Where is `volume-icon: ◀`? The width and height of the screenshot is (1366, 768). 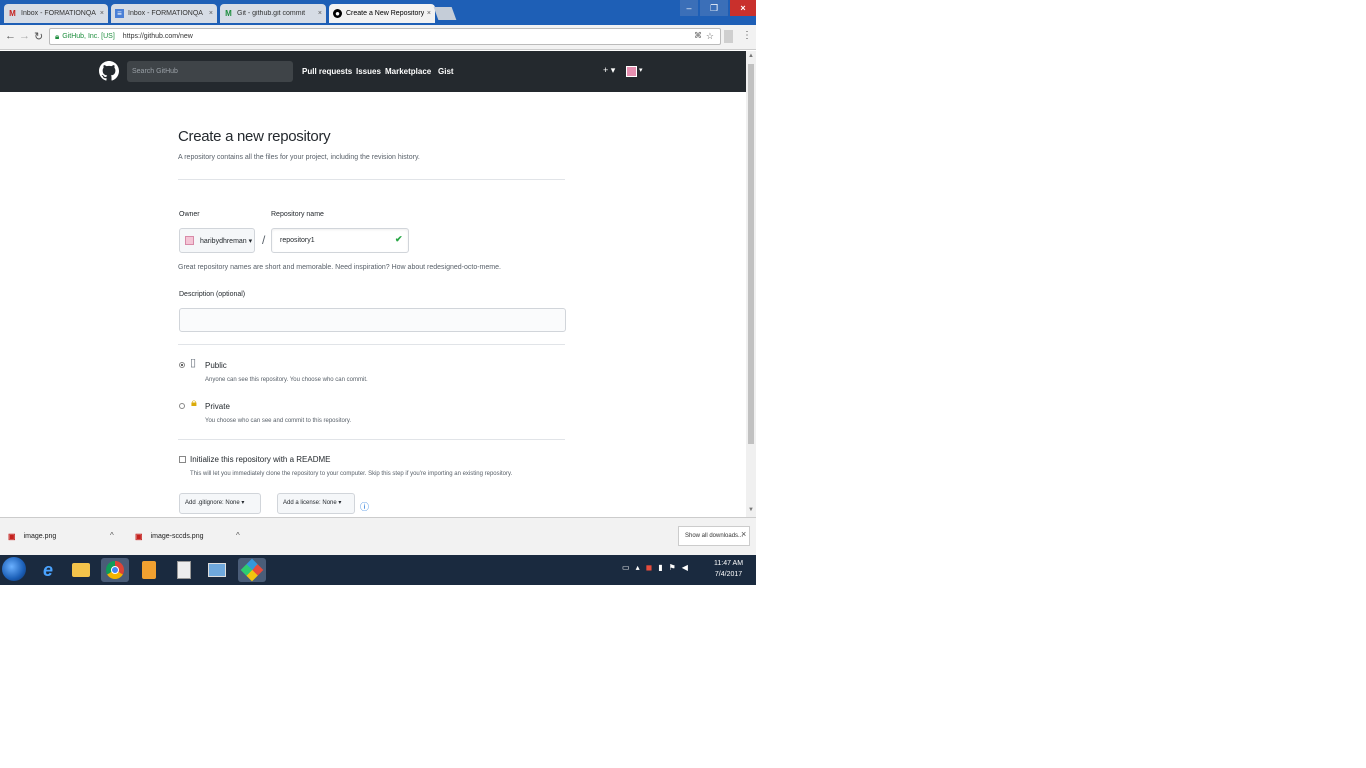
volume-icon: ◀ is located at coordinates (685, 567).